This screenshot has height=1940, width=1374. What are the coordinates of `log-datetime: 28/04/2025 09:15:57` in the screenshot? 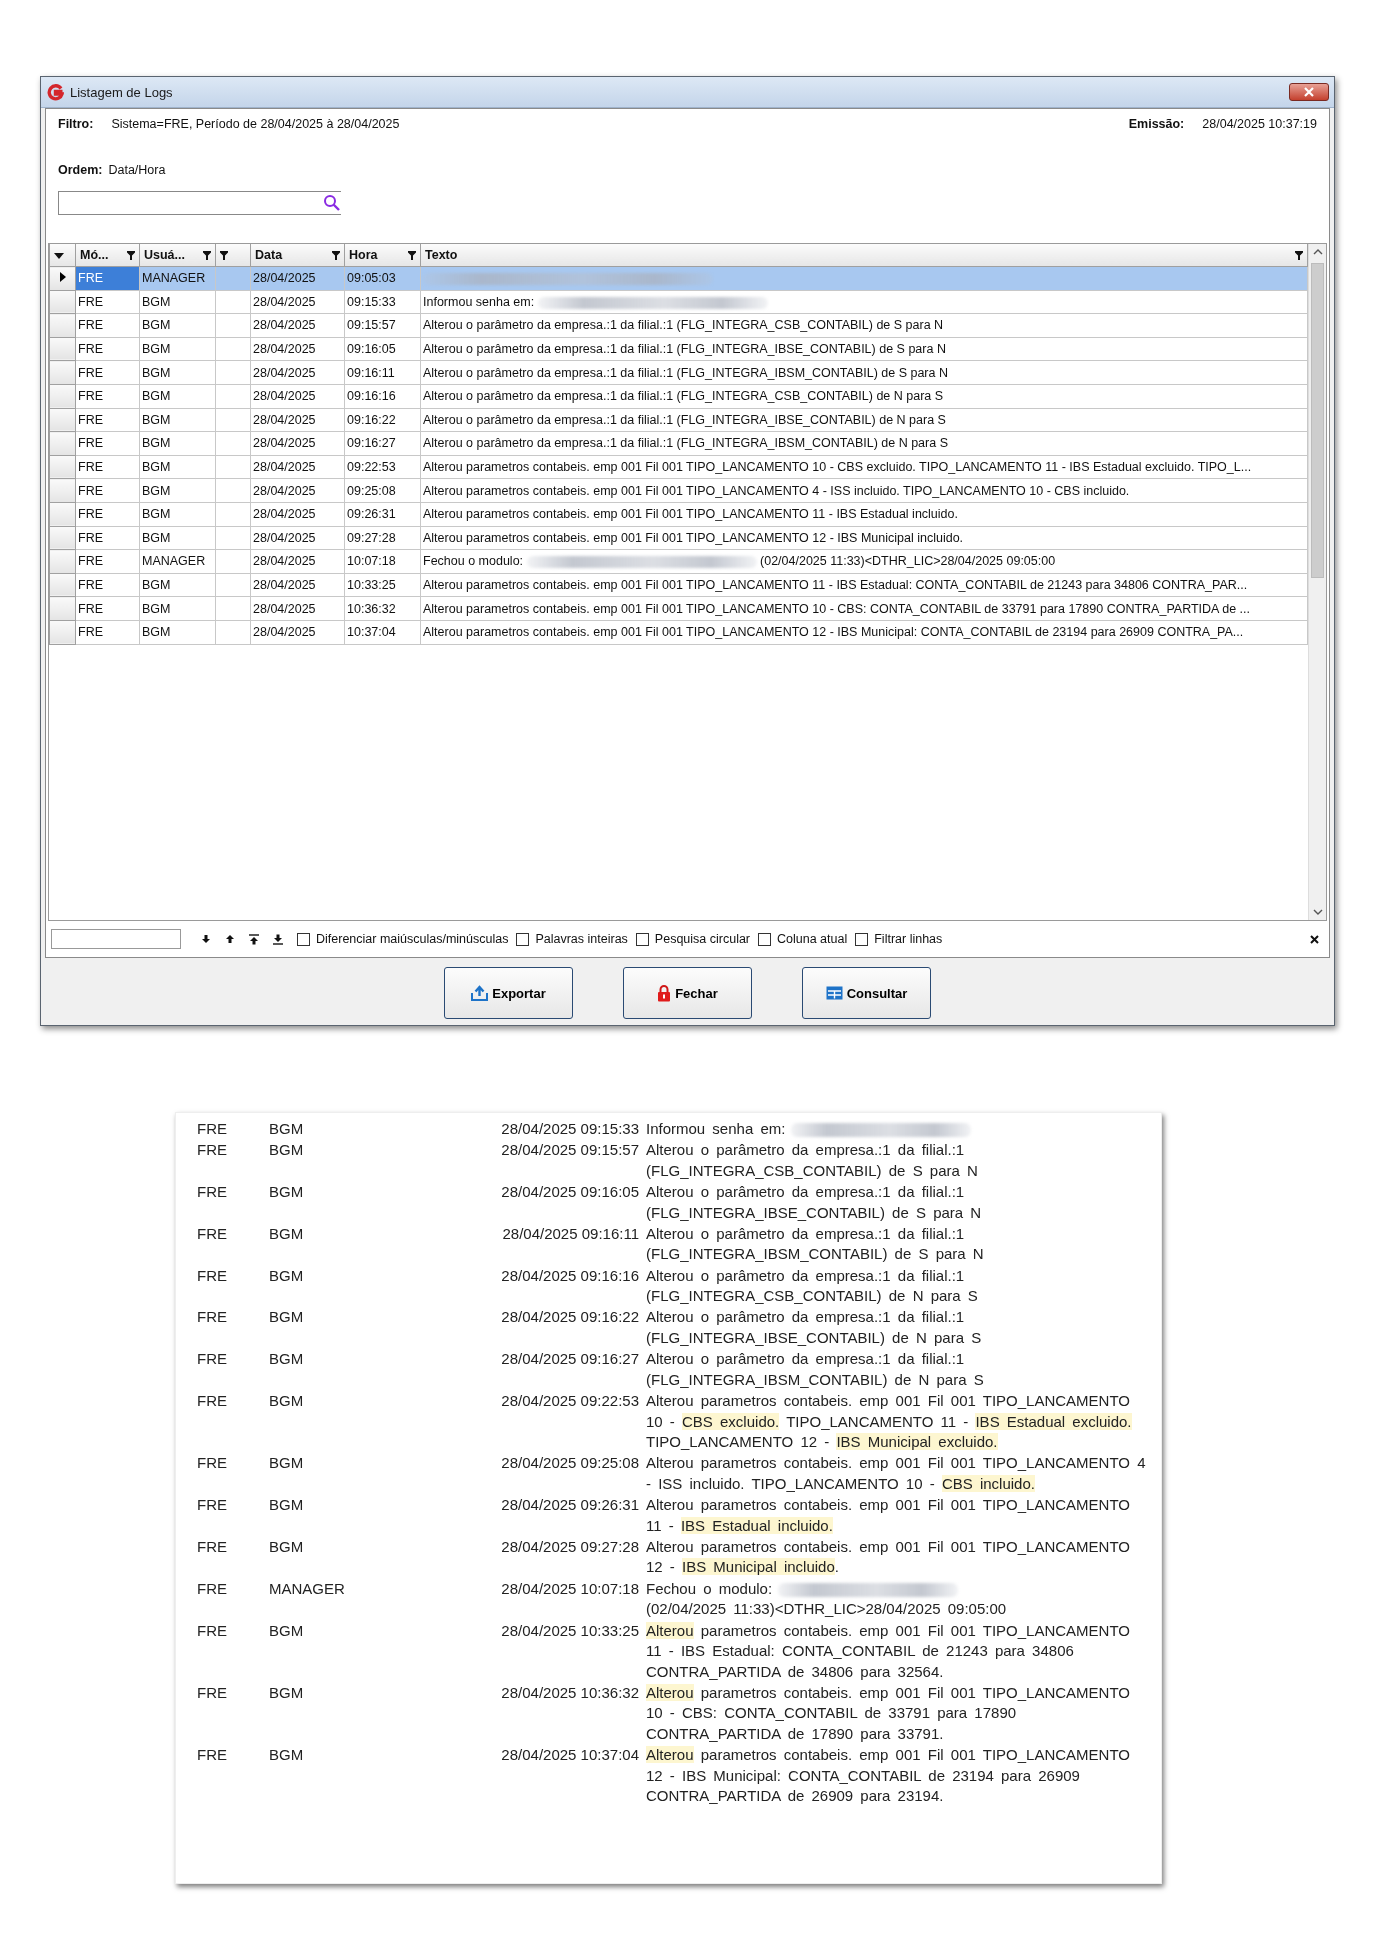 It's located at (569, 1150).